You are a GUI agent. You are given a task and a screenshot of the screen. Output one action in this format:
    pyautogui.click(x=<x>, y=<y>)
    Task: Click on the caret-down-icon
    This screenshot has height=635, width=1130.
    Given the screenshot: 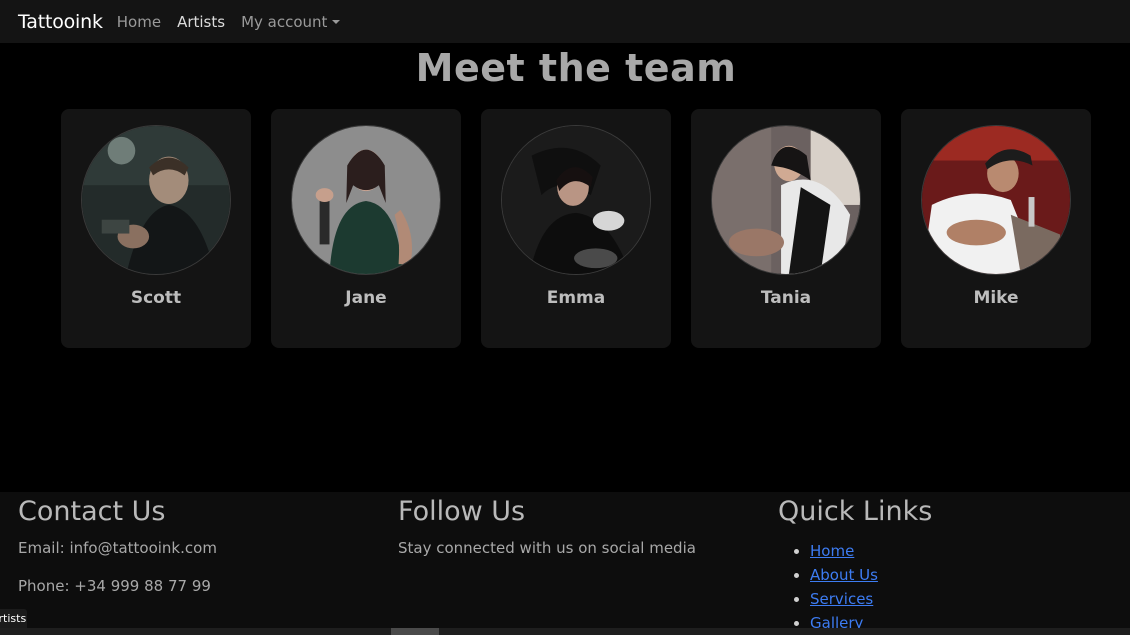 What is the action you would take?
    pyautogui.click(x=336, y=21)
    